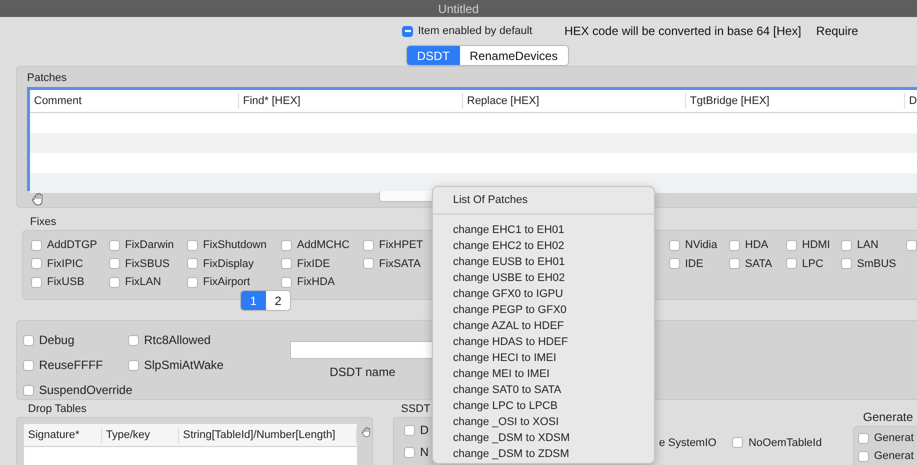 This screenshot has height=465, width=917. Describe the element at coordinates (543, 262) in the screenshot. I see `menu-item: change EUSB to EH01` at that location.